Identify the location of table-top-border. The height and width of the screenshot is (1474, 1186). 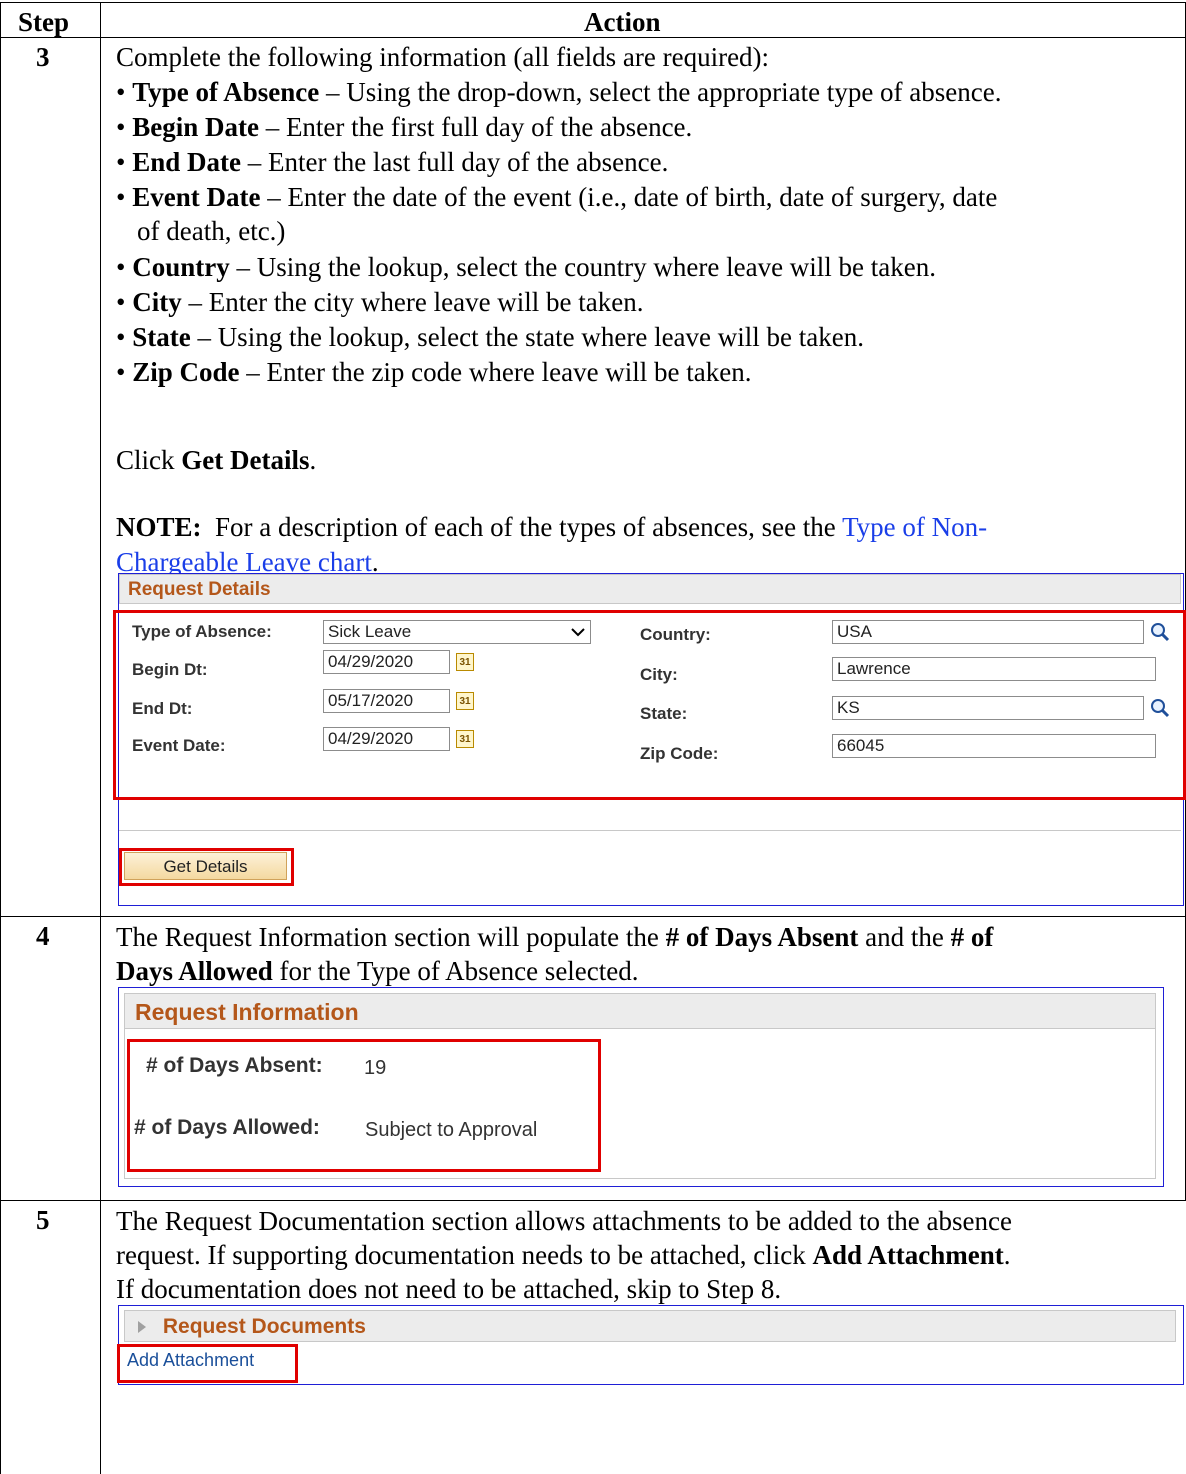
(593, 2).